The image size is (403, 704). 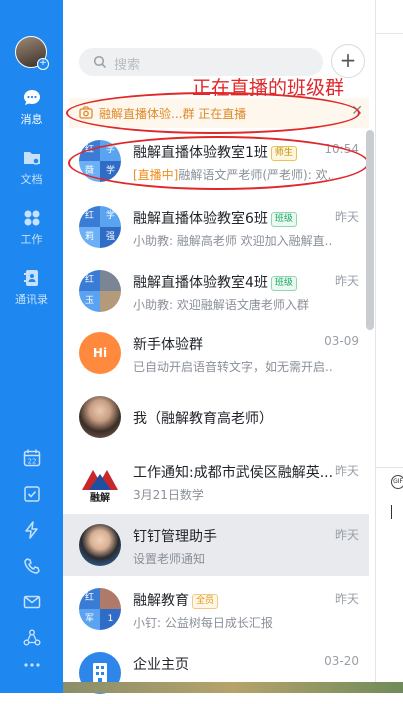 I want to click on calendar-day-number: 22, so click(x=31, y=462).